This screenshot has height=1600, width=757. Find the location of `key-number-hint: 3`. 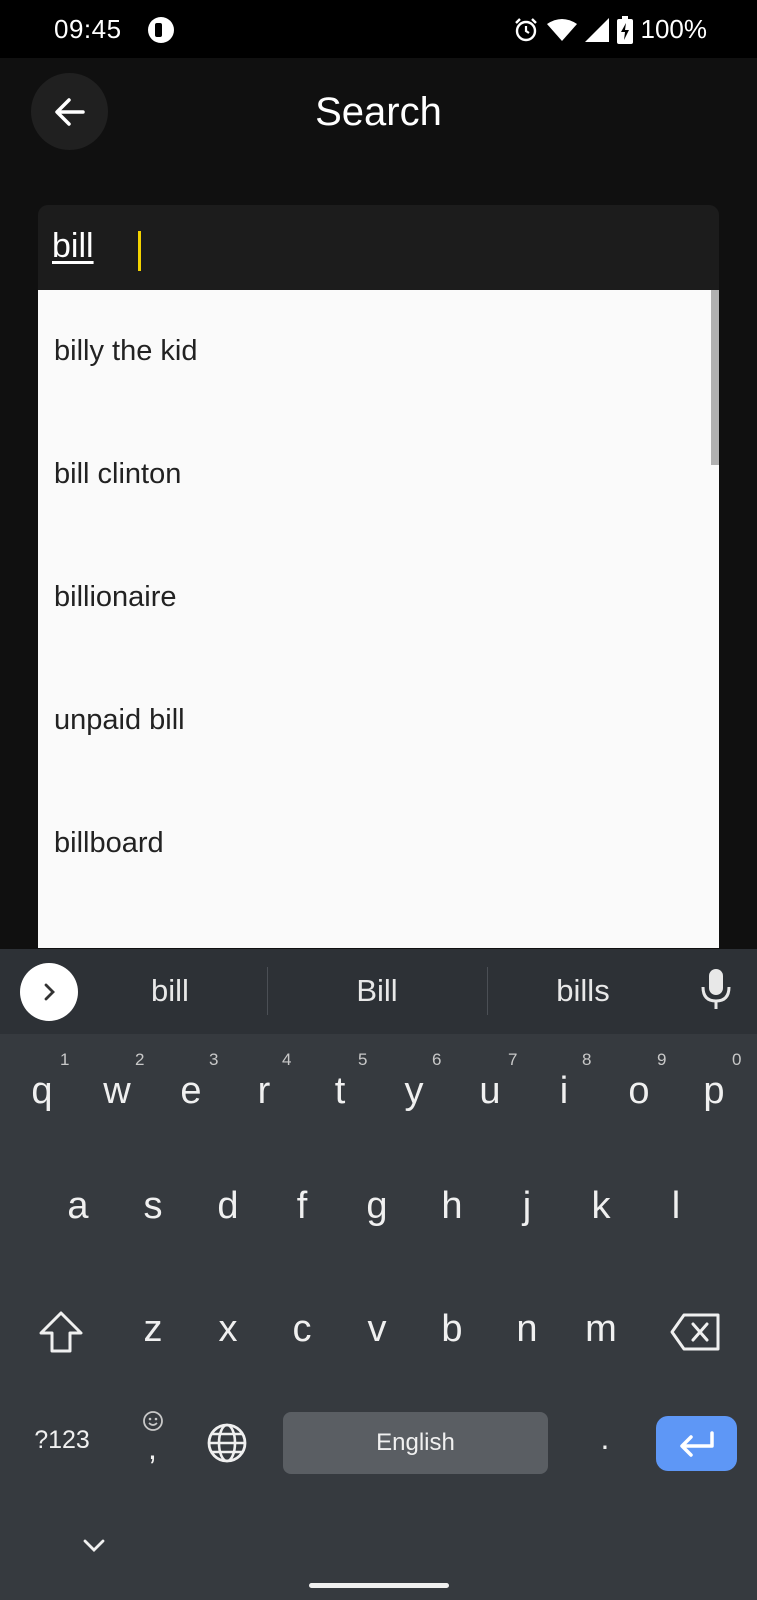

key-number-hint: 3 is located at coordinates (214, 1059).